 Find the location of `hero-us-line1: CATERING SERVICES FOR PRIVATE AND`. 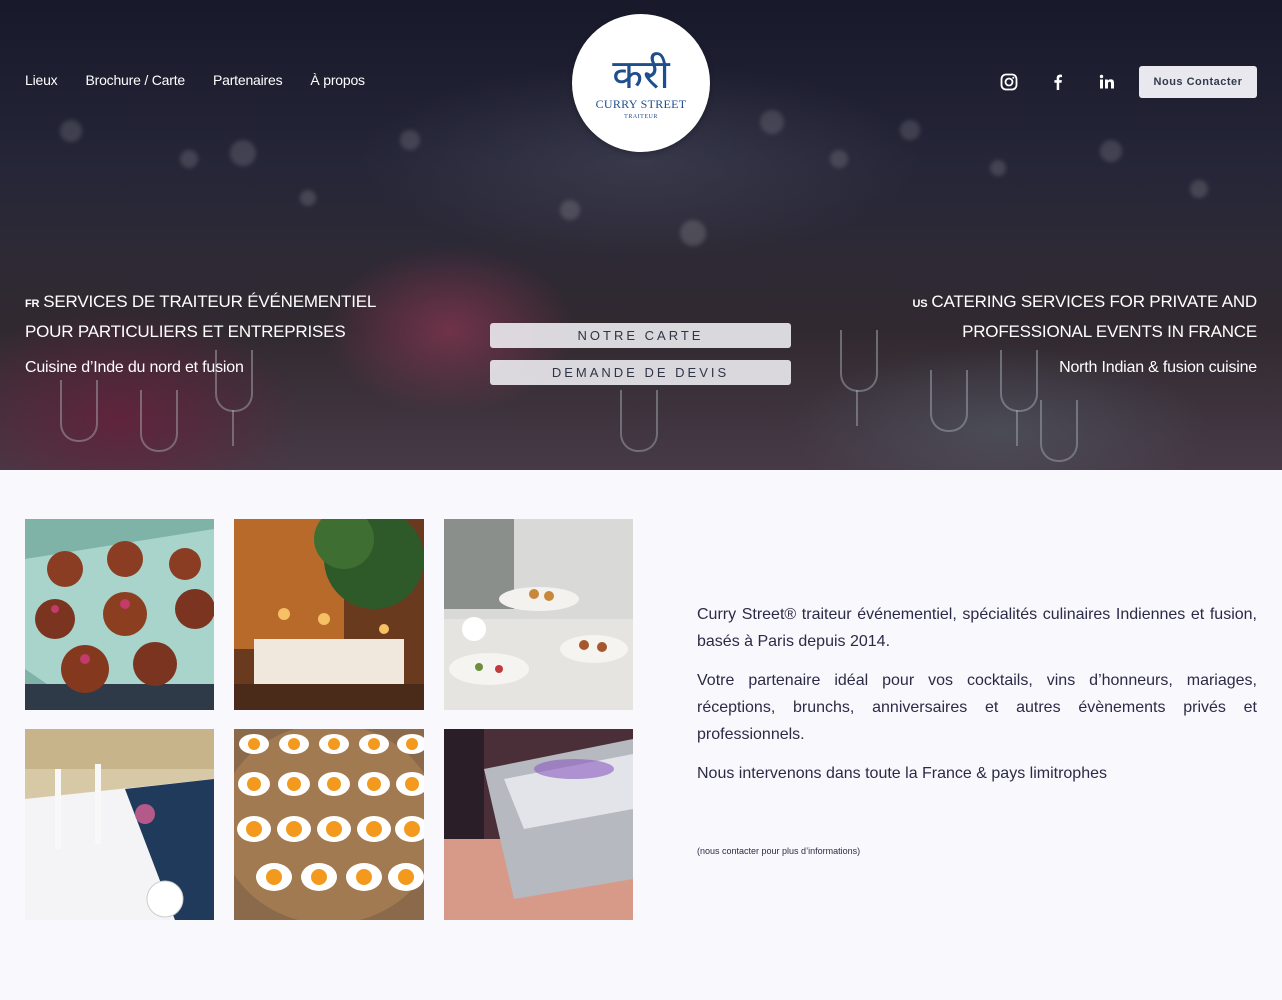

hero-us-line1: CATERING SERVICES FOR PRIVATE AND is located at coordinates (1094, 301).